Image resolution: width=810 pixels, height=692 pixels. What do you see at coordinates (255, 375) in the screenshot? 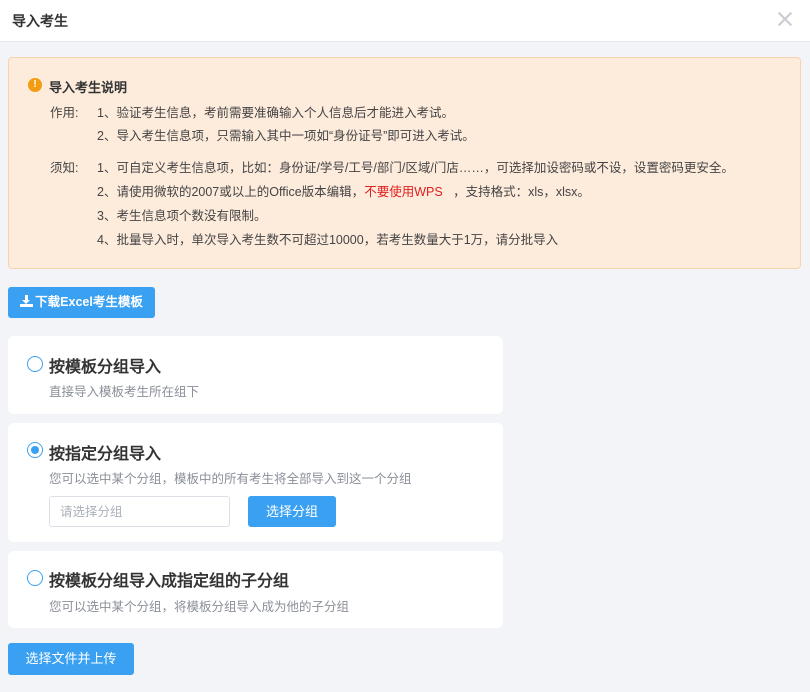
I see `option-card-template-groups: 按模板分组导入 直接导入模板考生所在组下` at bounding box center [255, 375].